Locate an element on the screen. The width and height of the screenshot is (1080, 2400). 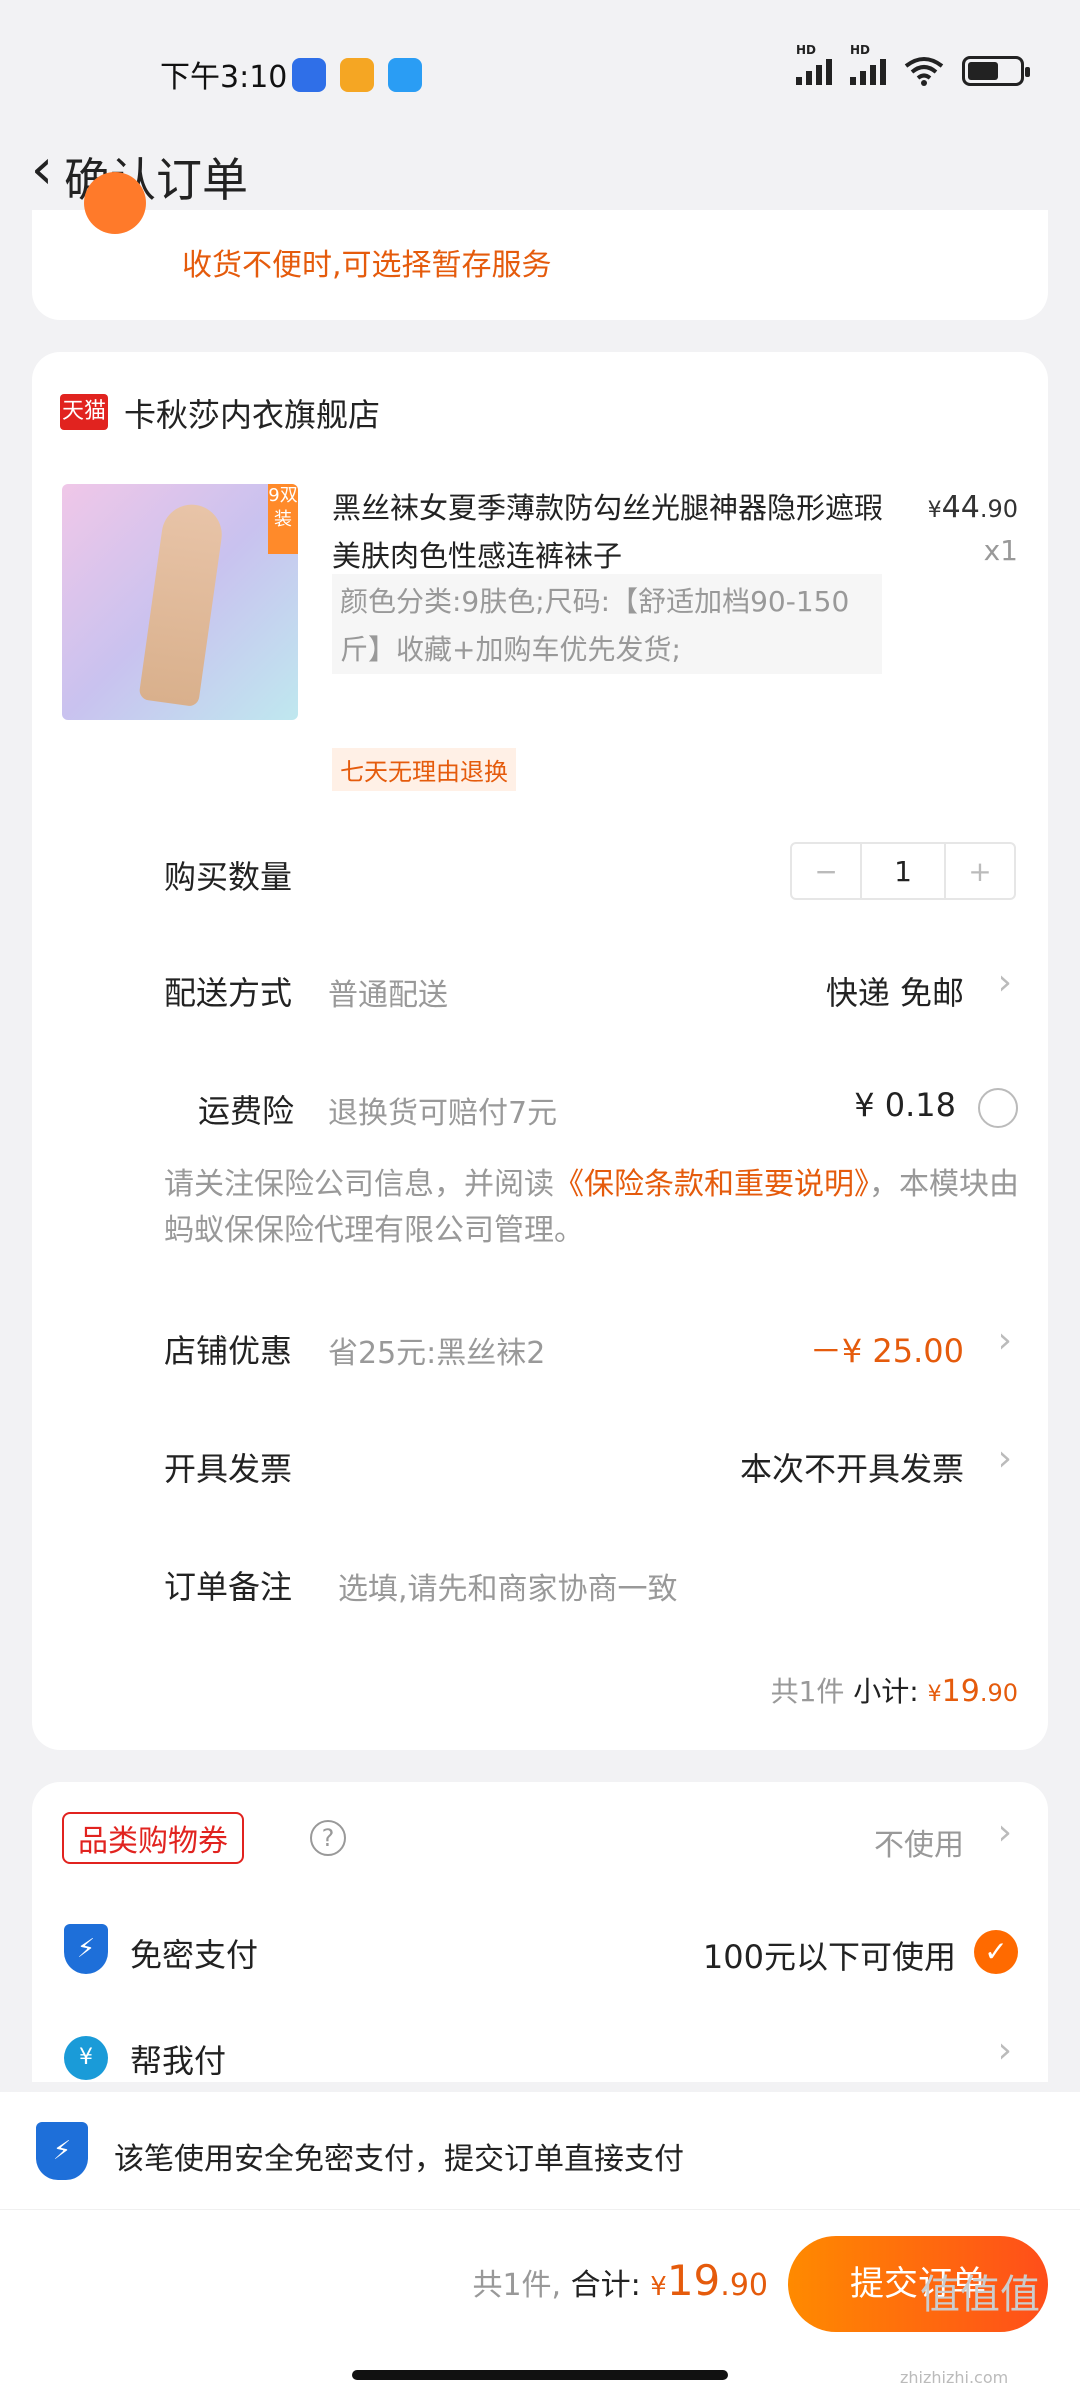
store-discount-label: 店铺优惠 is located at coordinates (228, 1351).